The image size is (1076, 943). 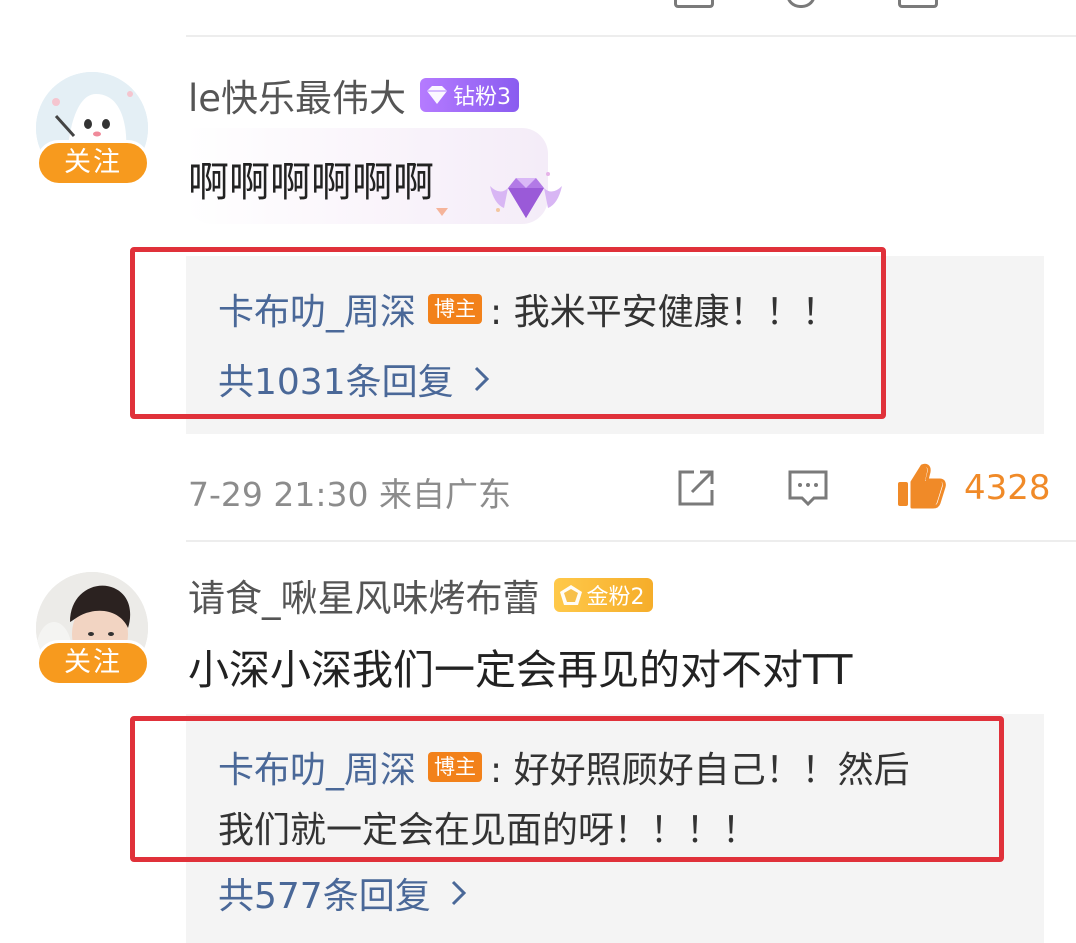 What do you see at coordinates (364, 595) in the screenshot?
I see `username: 请食_啾星风味烤布蕾` at bounding box center [364, 595].